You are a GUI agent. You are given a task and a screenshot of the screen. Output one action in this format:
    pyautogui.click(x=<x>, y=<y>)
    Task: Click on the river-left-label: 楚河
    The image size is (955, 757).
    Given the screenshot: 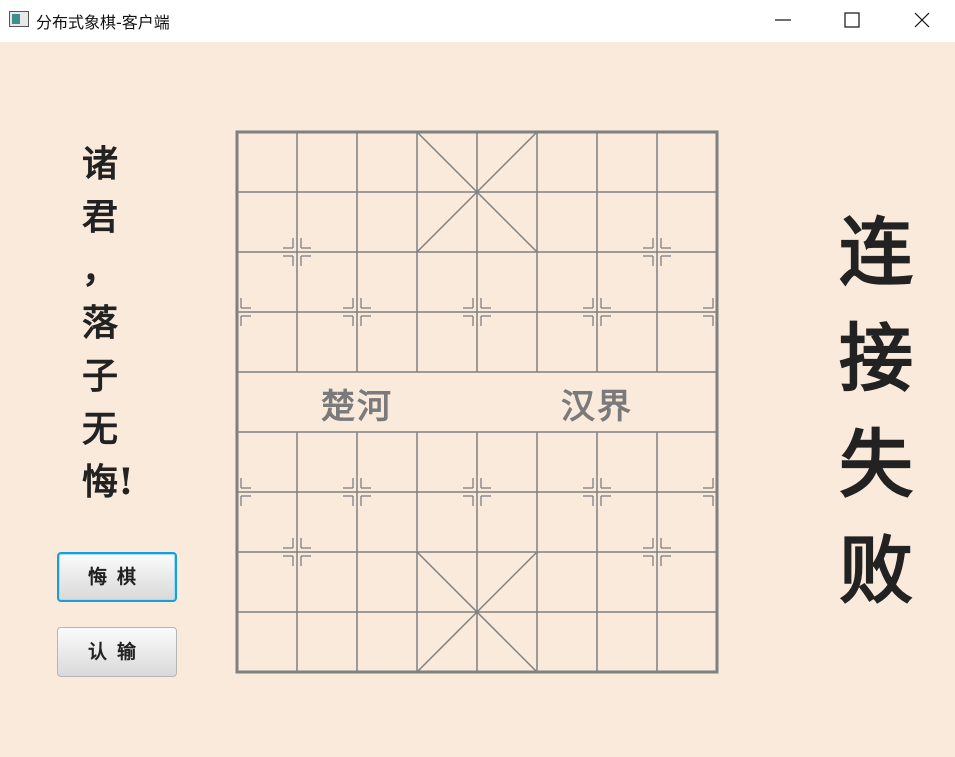 What is the action you would take?
    pyautogui.click(x=357, y=407)
    